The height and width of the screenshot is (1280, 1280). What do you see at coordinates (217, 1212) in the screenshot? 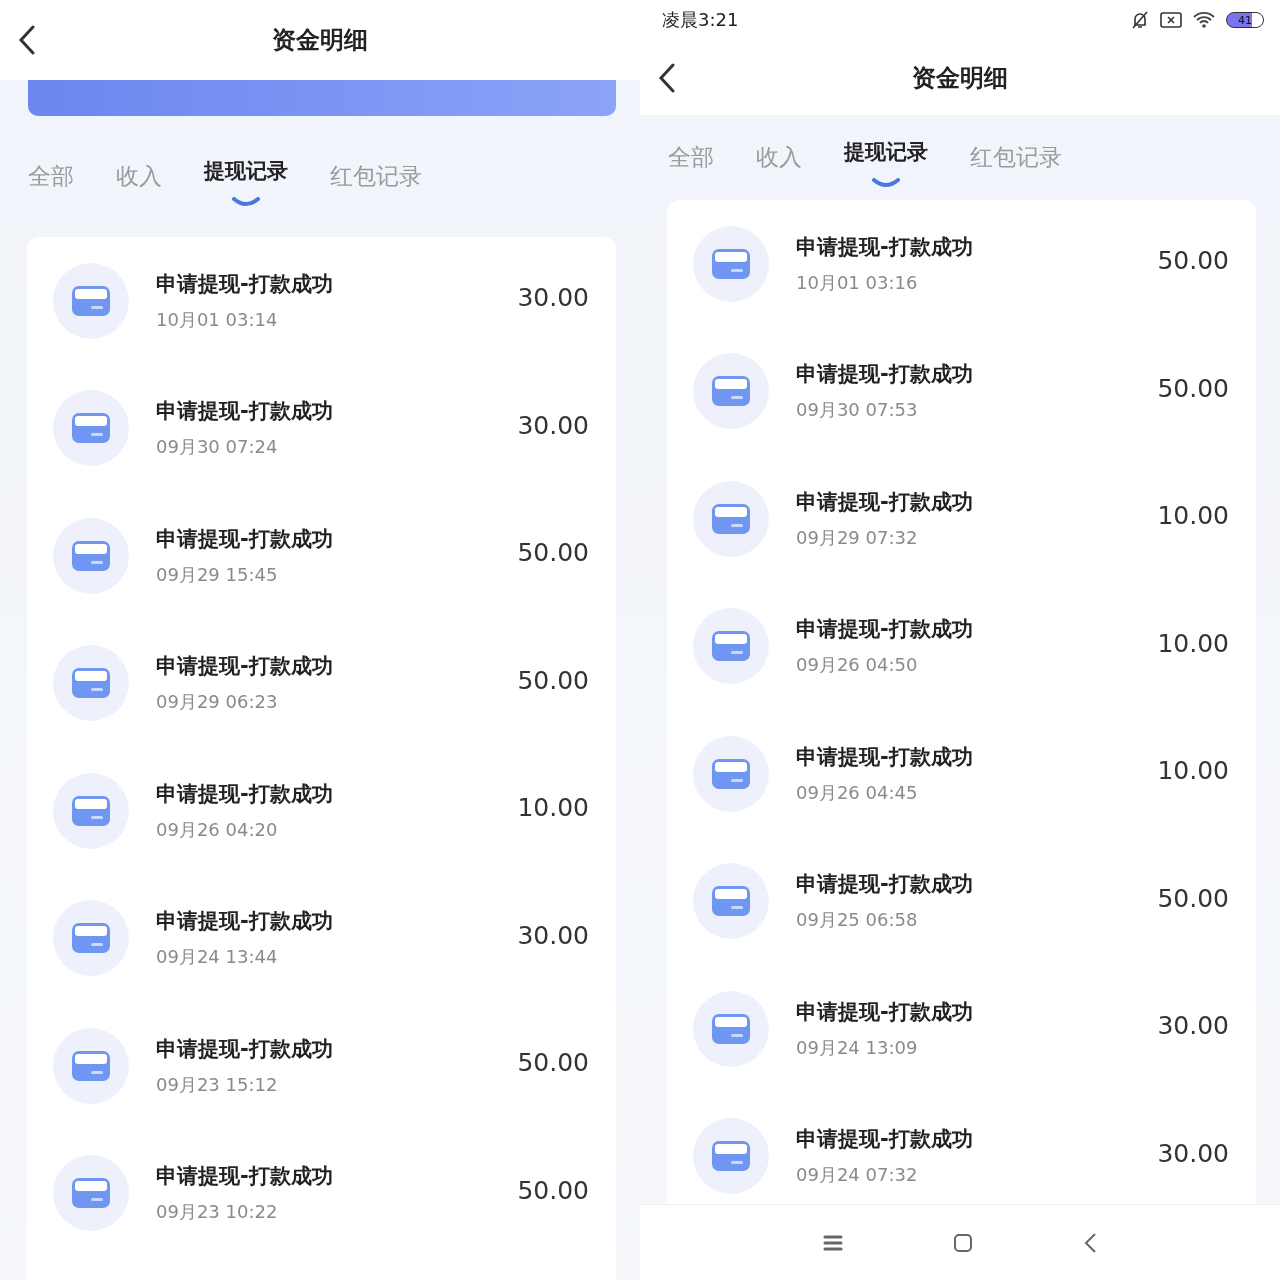
I see `record-time: 09月23 10:22` at bounding box center [217, 1212].